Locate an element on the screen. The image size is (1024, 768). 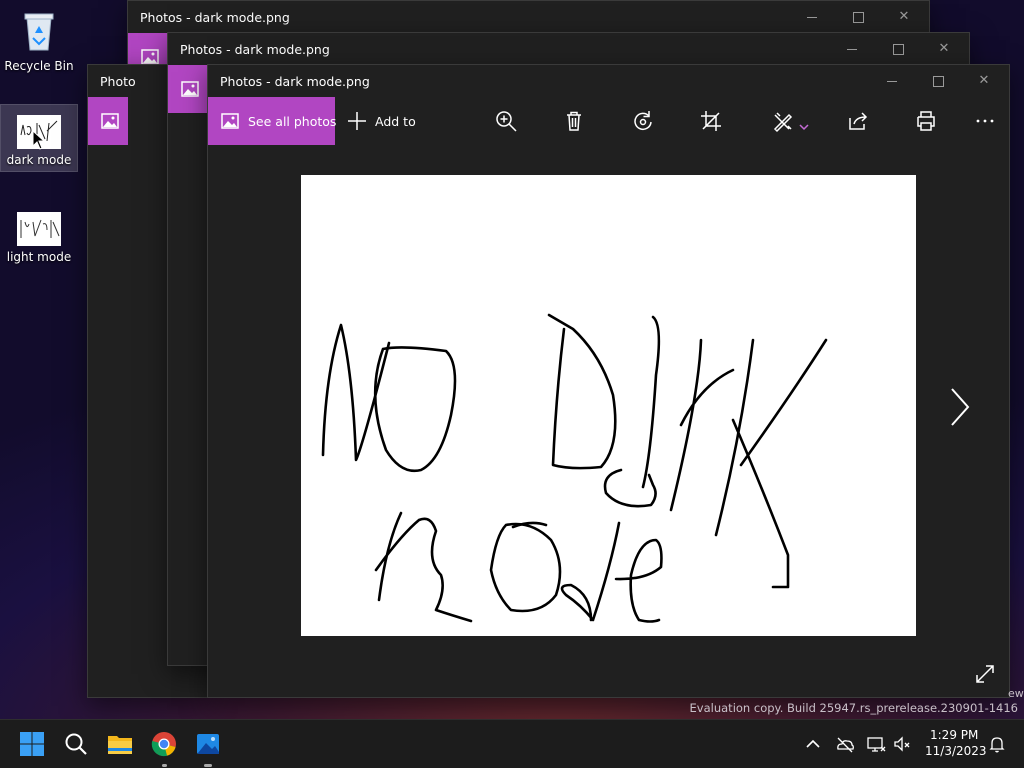
see-all-photos-label: See all photos is located at coordinates (292, 121).